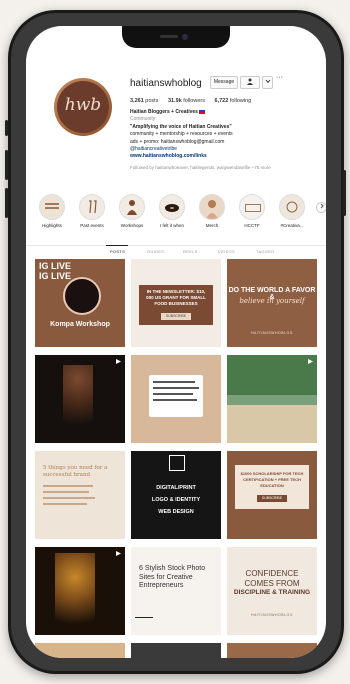 The height and width of the screenshot is (684, 350). I want to click on volume-up-button, so click(6, 165).